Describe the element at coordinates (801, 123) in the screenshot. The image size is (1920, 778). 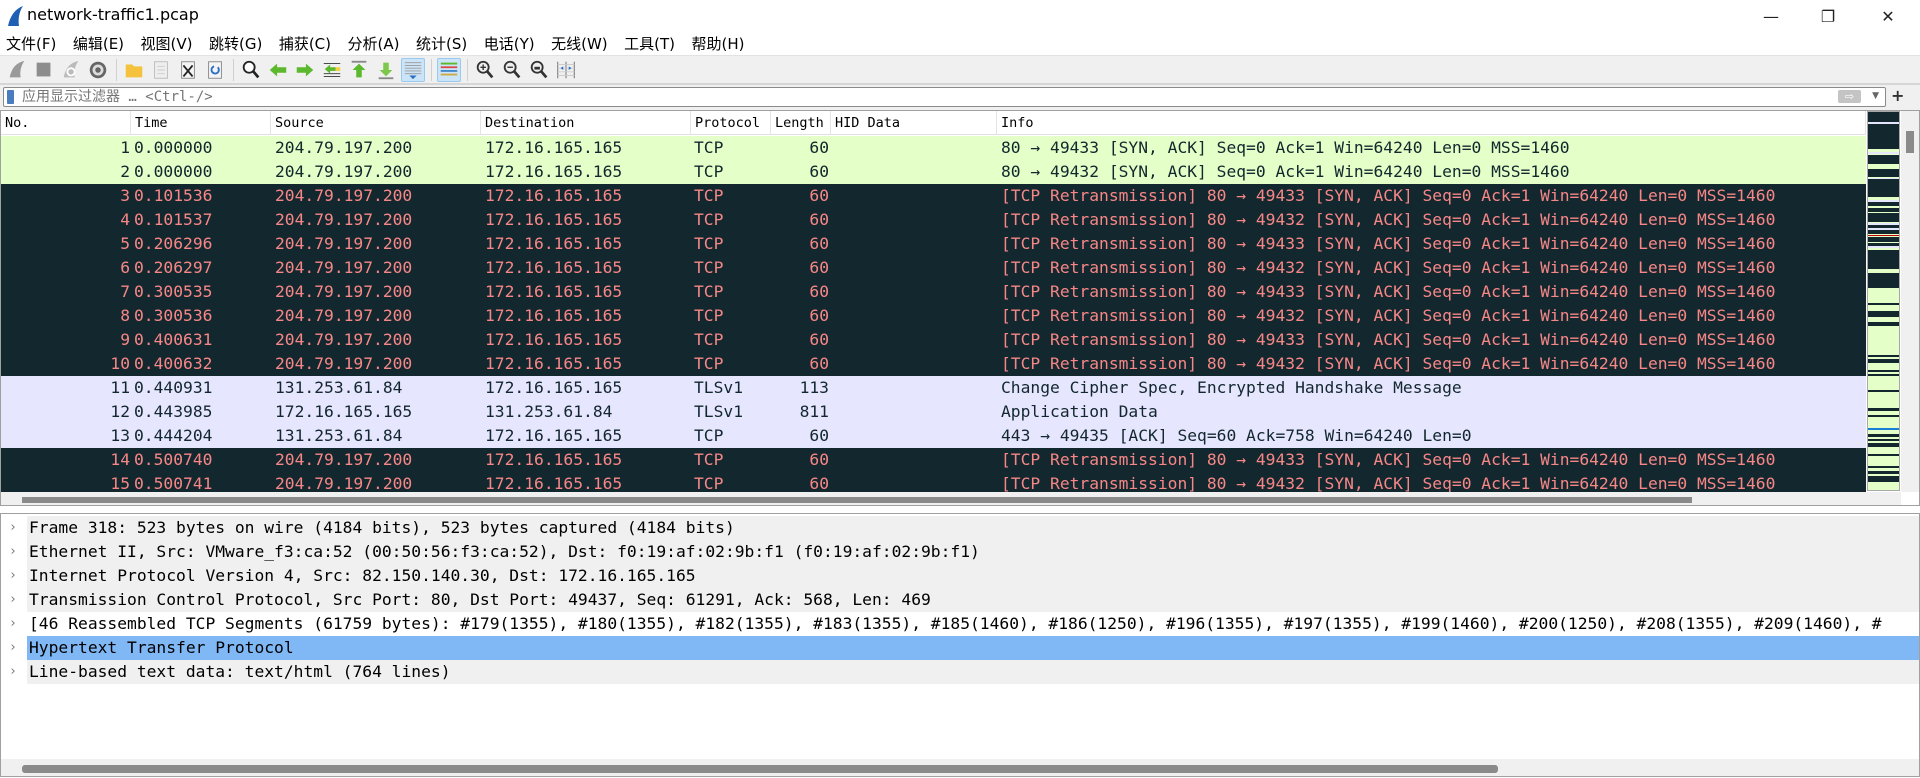
I see `column-header-length: Length` at that location.